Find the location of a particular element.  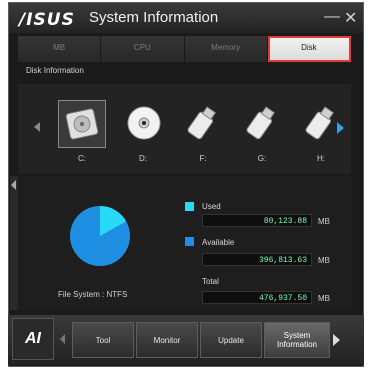

nav-monitor: Monitor is located at coordinates (167, 340).